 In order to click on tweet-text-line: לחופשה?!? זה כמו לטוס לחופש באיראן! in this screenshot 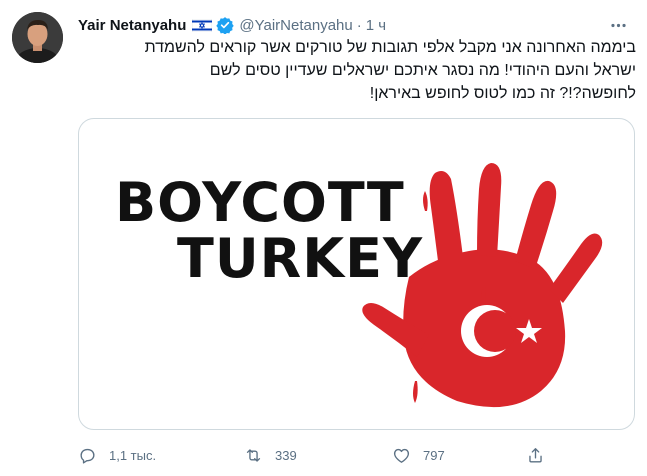, I will do `click(502, 93)`.